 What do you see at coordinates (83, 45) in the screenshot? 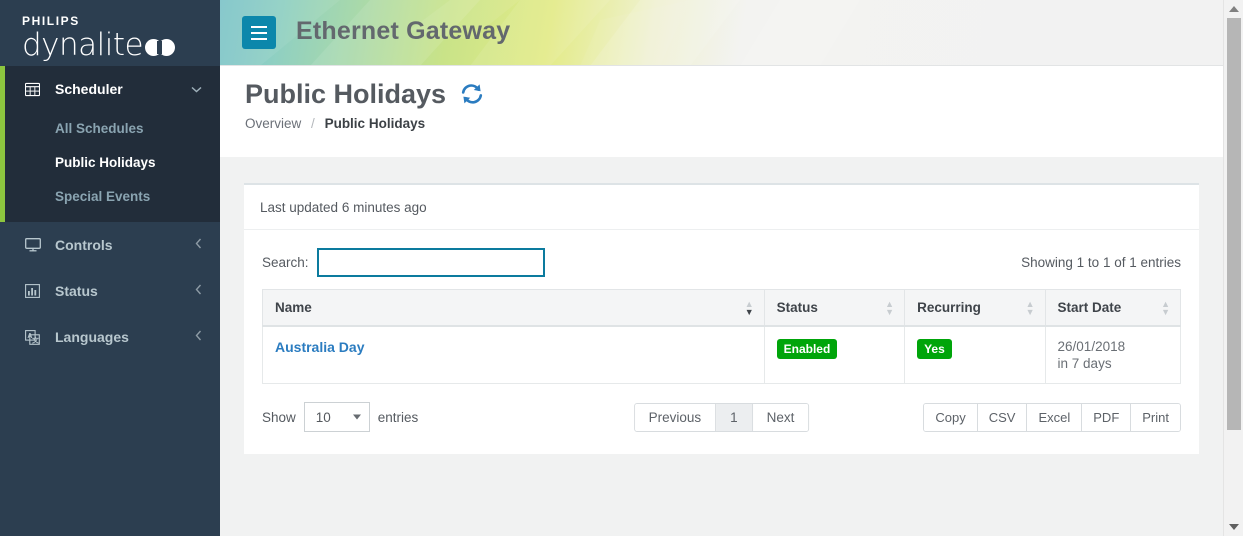
I see `dynalite-wordmark: dynalite` at bounding box center [83, 45].